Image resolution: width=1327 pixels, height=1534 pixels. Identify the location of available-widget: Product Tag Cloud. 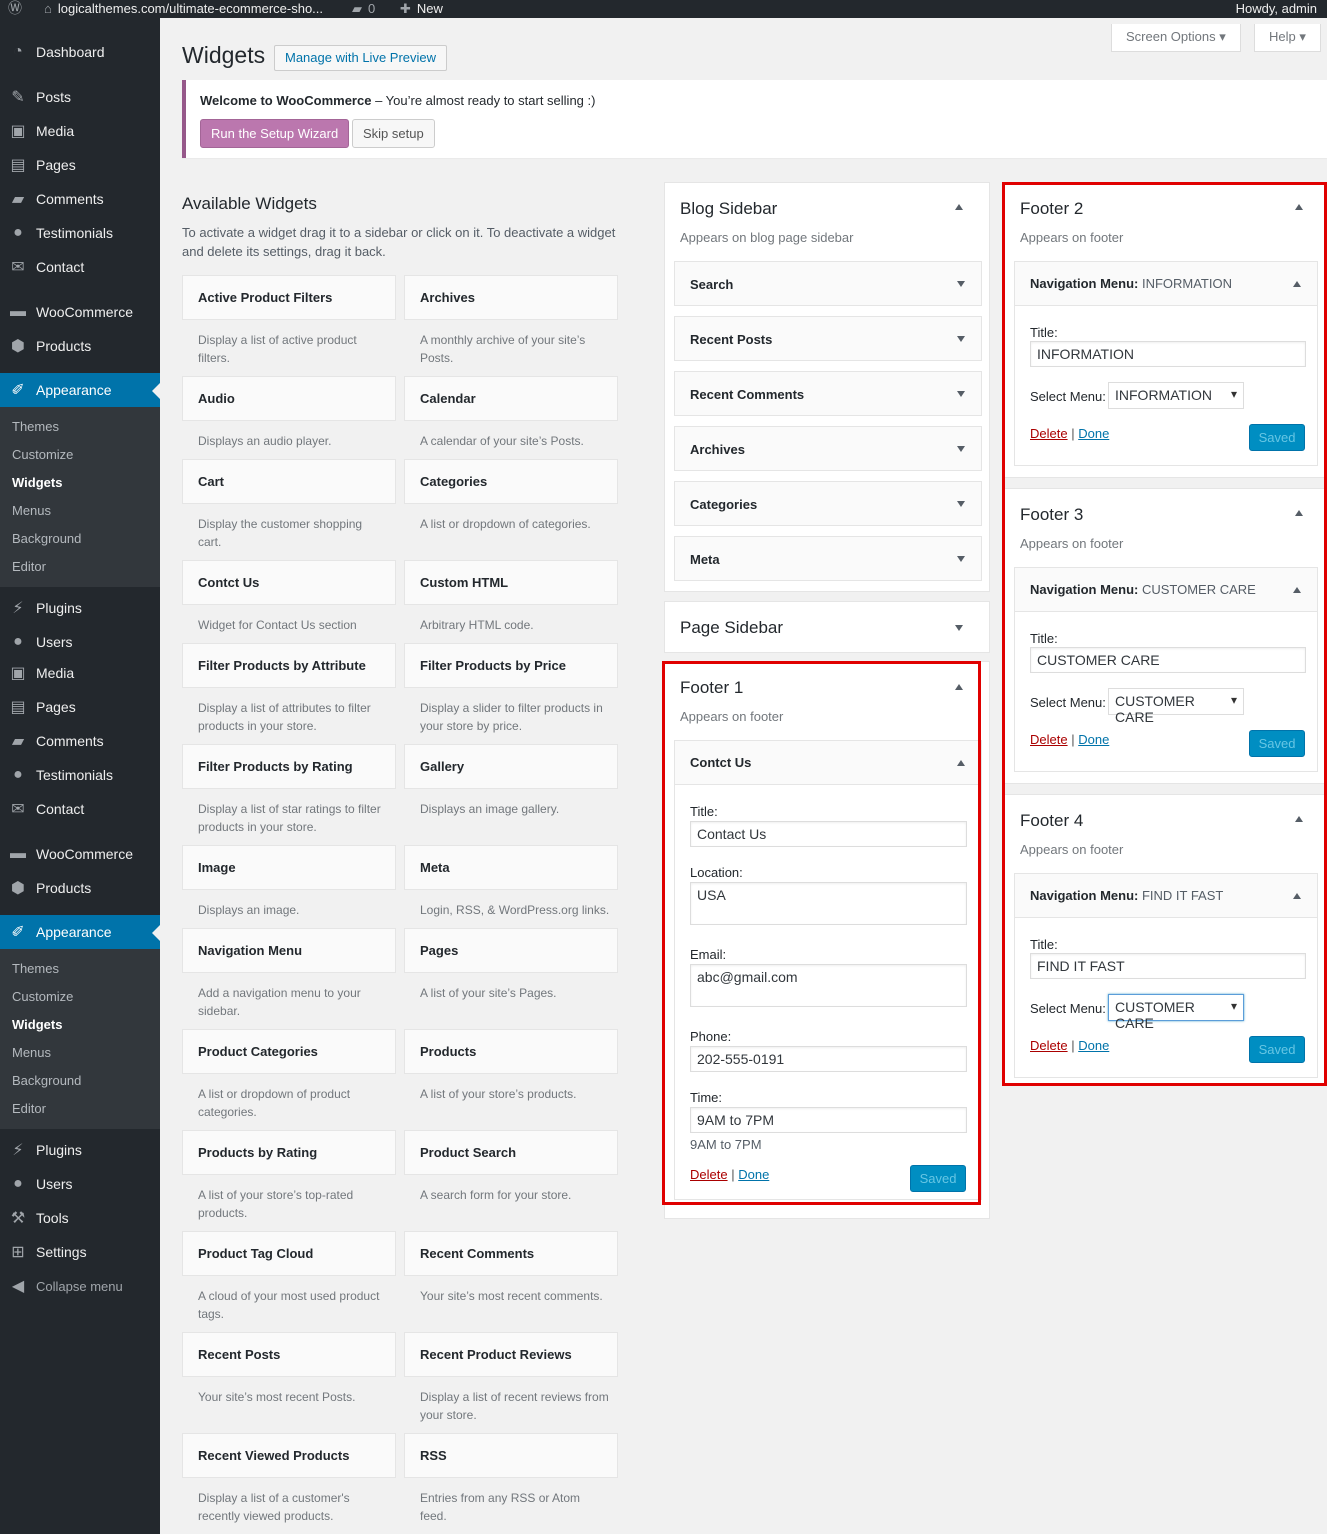
(289, 1253).